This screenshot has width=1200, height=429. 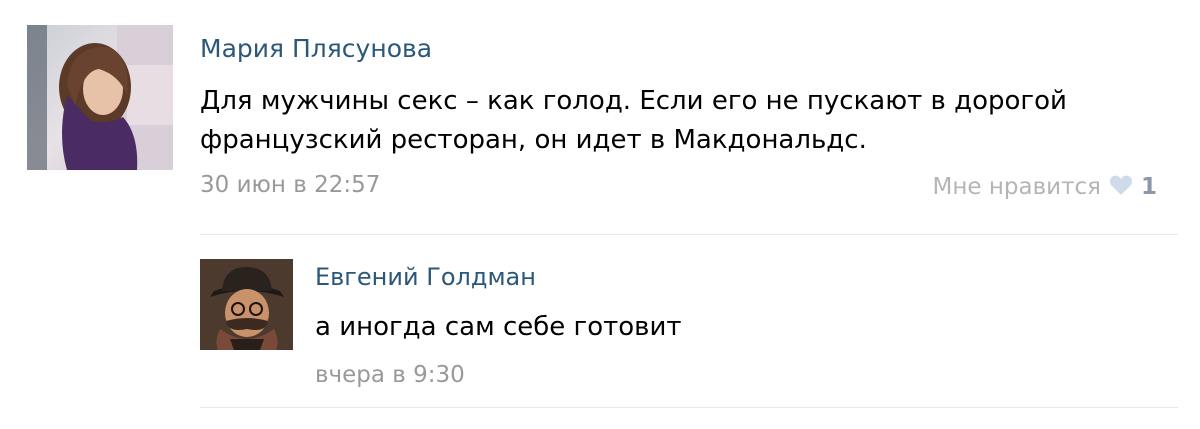 I want to click on avatar-photo-man, so click(x=246, y=304).